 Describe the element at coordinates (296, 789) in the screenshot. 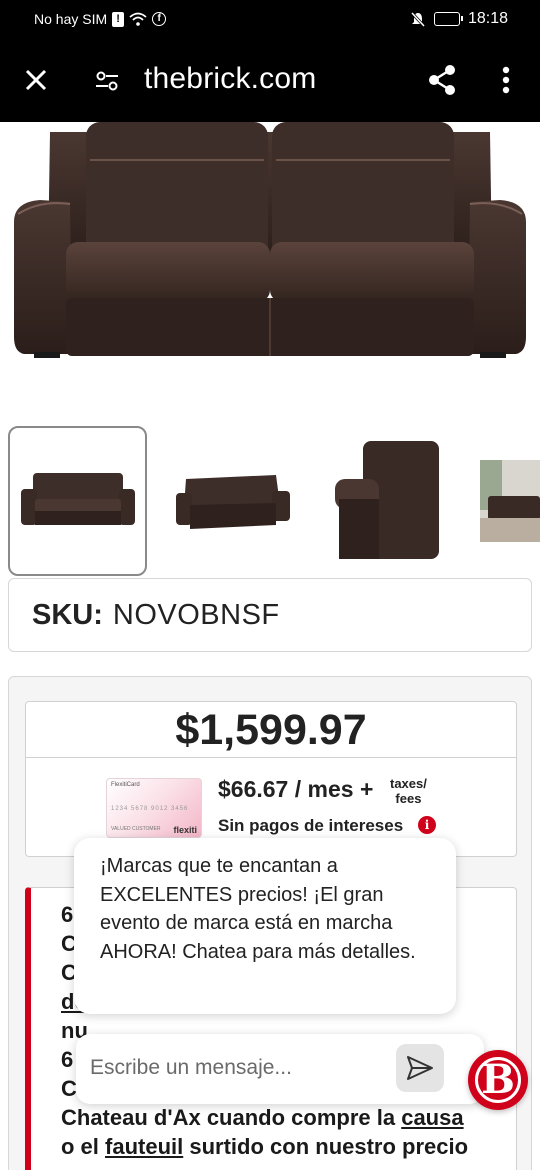

I see `monthly-payment: $66.67 / mes +` at that location.